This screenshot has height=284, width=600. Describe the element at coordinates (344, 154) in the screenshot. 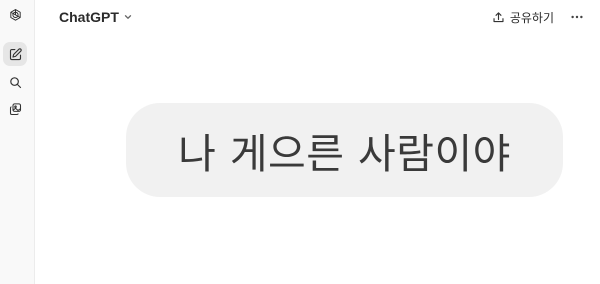

I see `user-message-text: 나 게으른 사람이야` at that location.